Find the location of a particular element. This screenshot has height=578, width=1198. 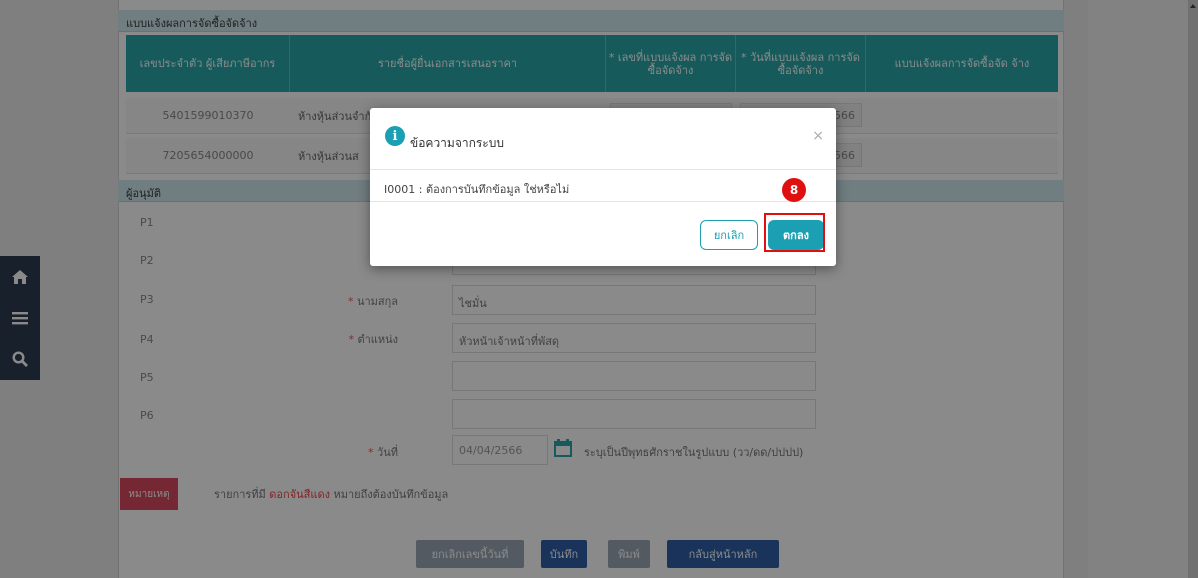

ok-button-highlight is located at coordinates (794, 232).